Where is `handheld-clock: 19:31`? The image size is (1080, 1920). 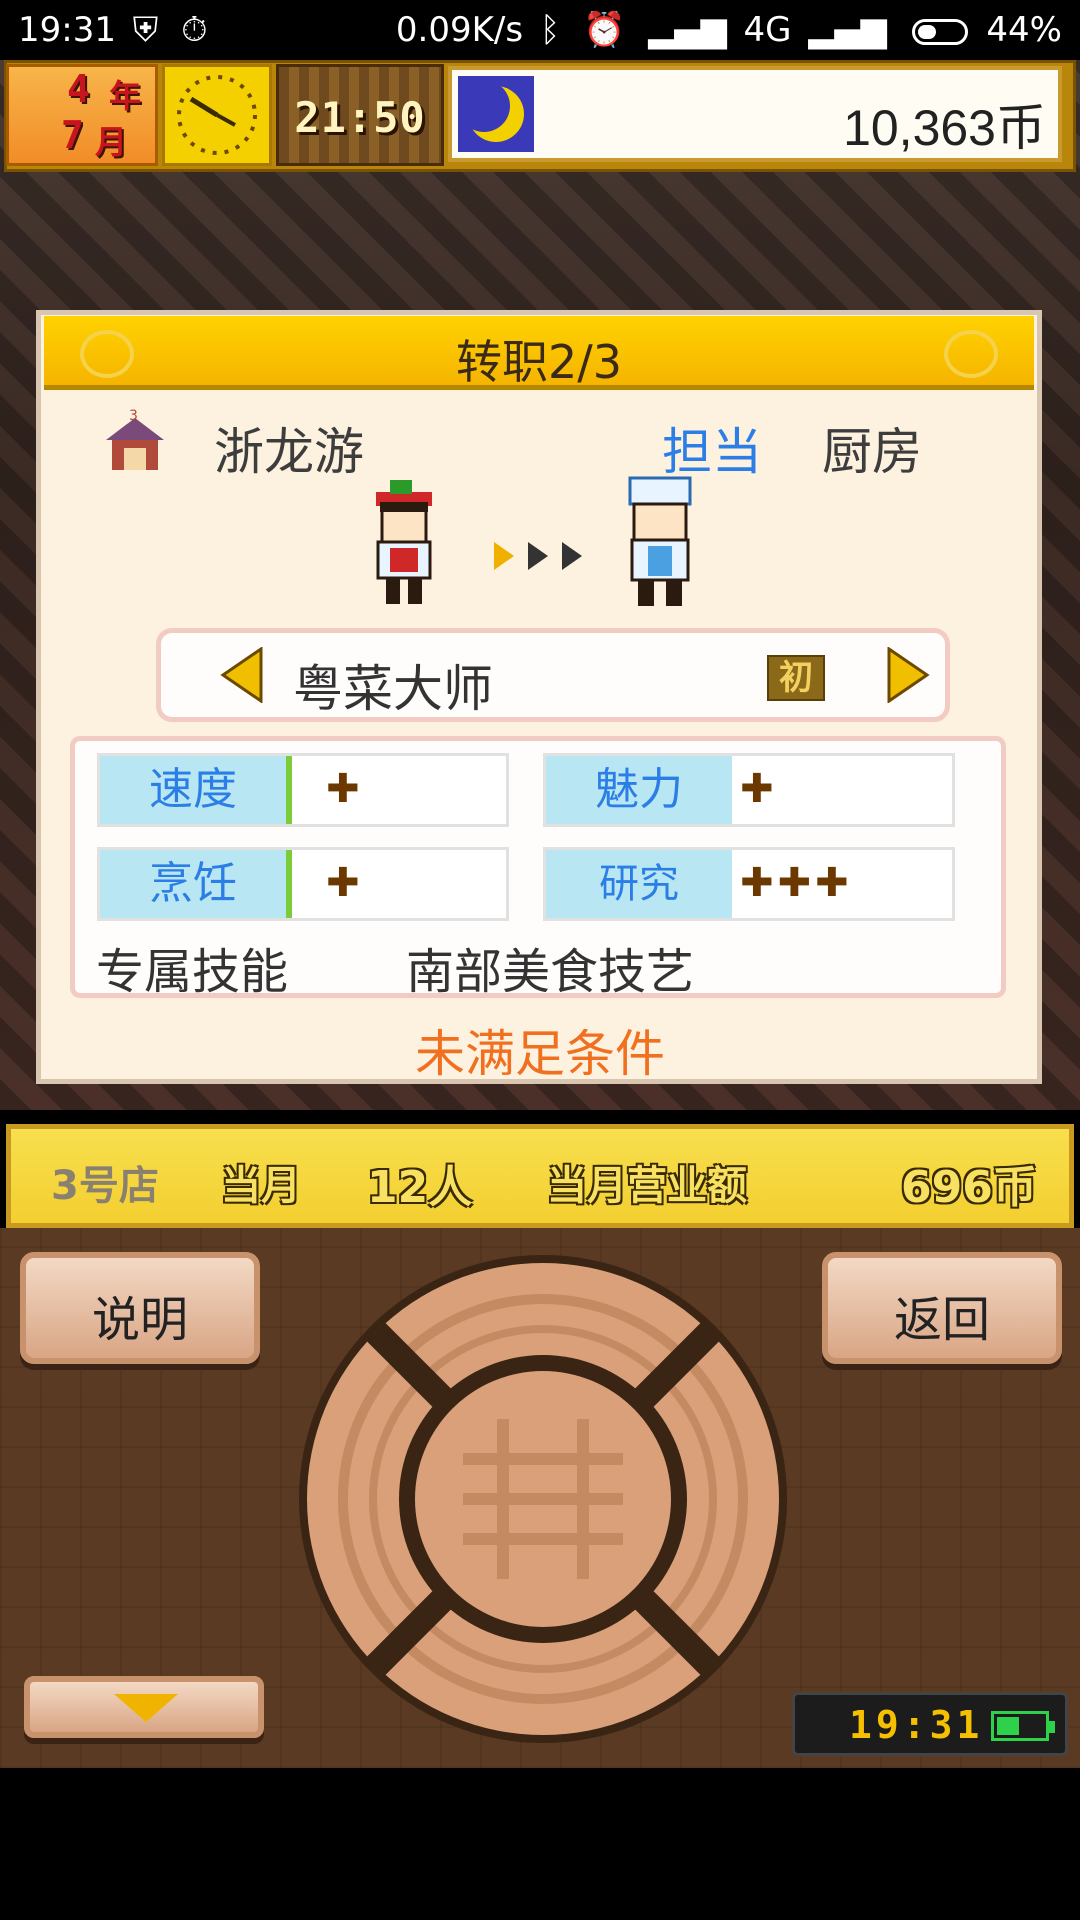
handheld-clock: 19:31 is located at coordinates (930, 1724).